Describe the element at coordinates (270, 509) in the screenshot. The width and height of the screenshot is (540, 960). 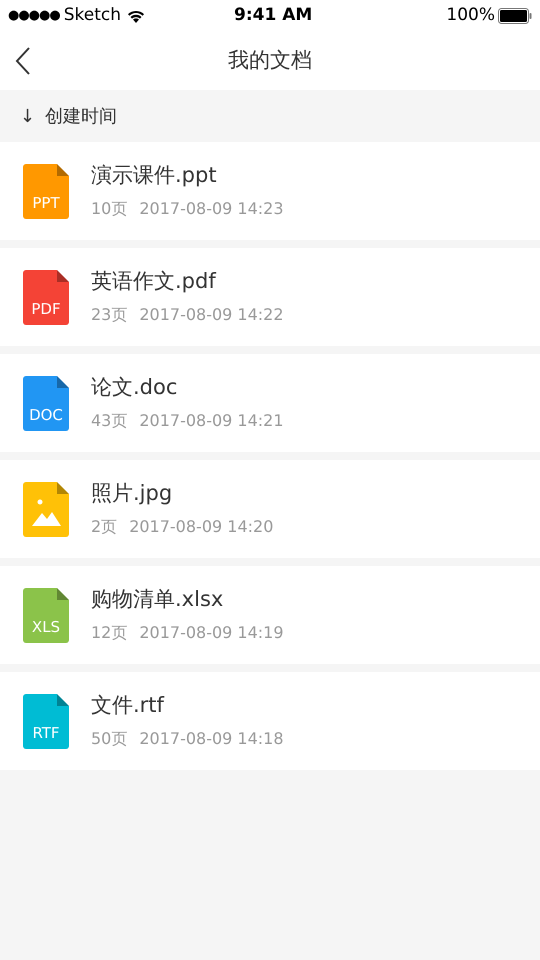
I see `file-row: 照片.jpg 2页 2017-08-09 14:20` at that location.